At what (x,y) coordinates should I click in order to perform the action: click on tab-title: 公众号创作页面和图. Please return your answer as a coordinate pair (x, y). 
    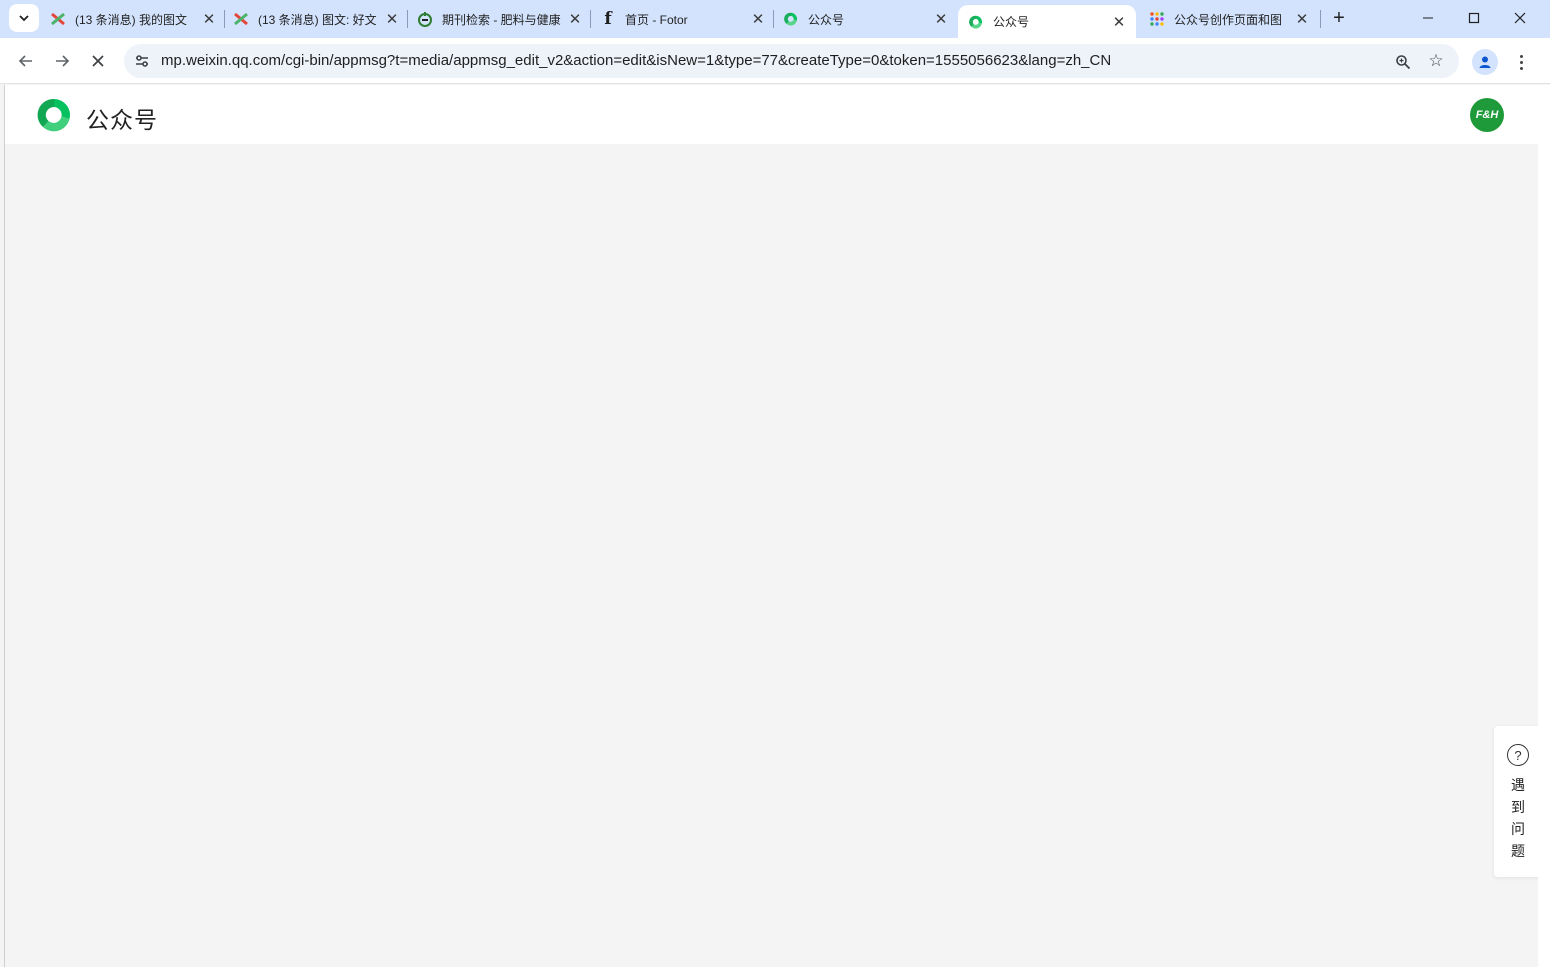
    Looking at the image, I should click on (1228, 19).